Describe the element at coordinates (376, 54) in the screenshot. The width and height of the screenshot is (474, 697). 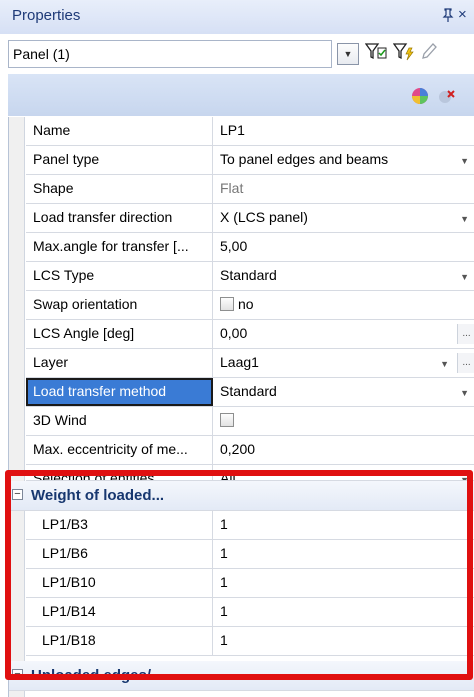
I see `select-filter-icon` at that location.